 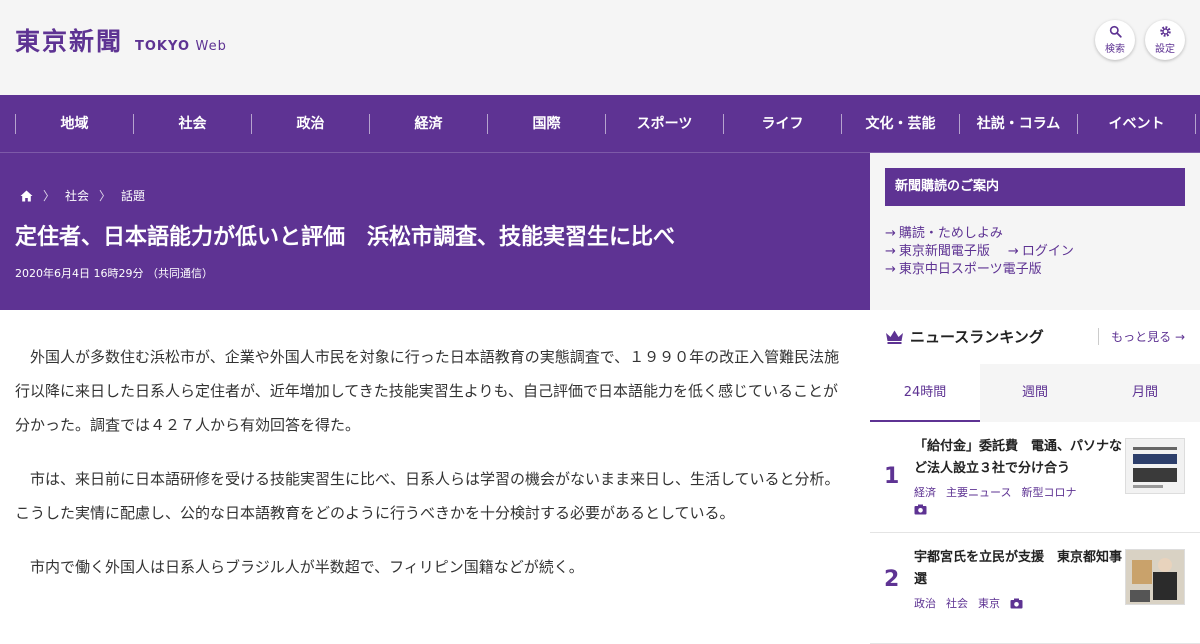 I want to click on site-header: 東京新聞 TOKYO Web 検索 設定, so click(x=600, y=47).